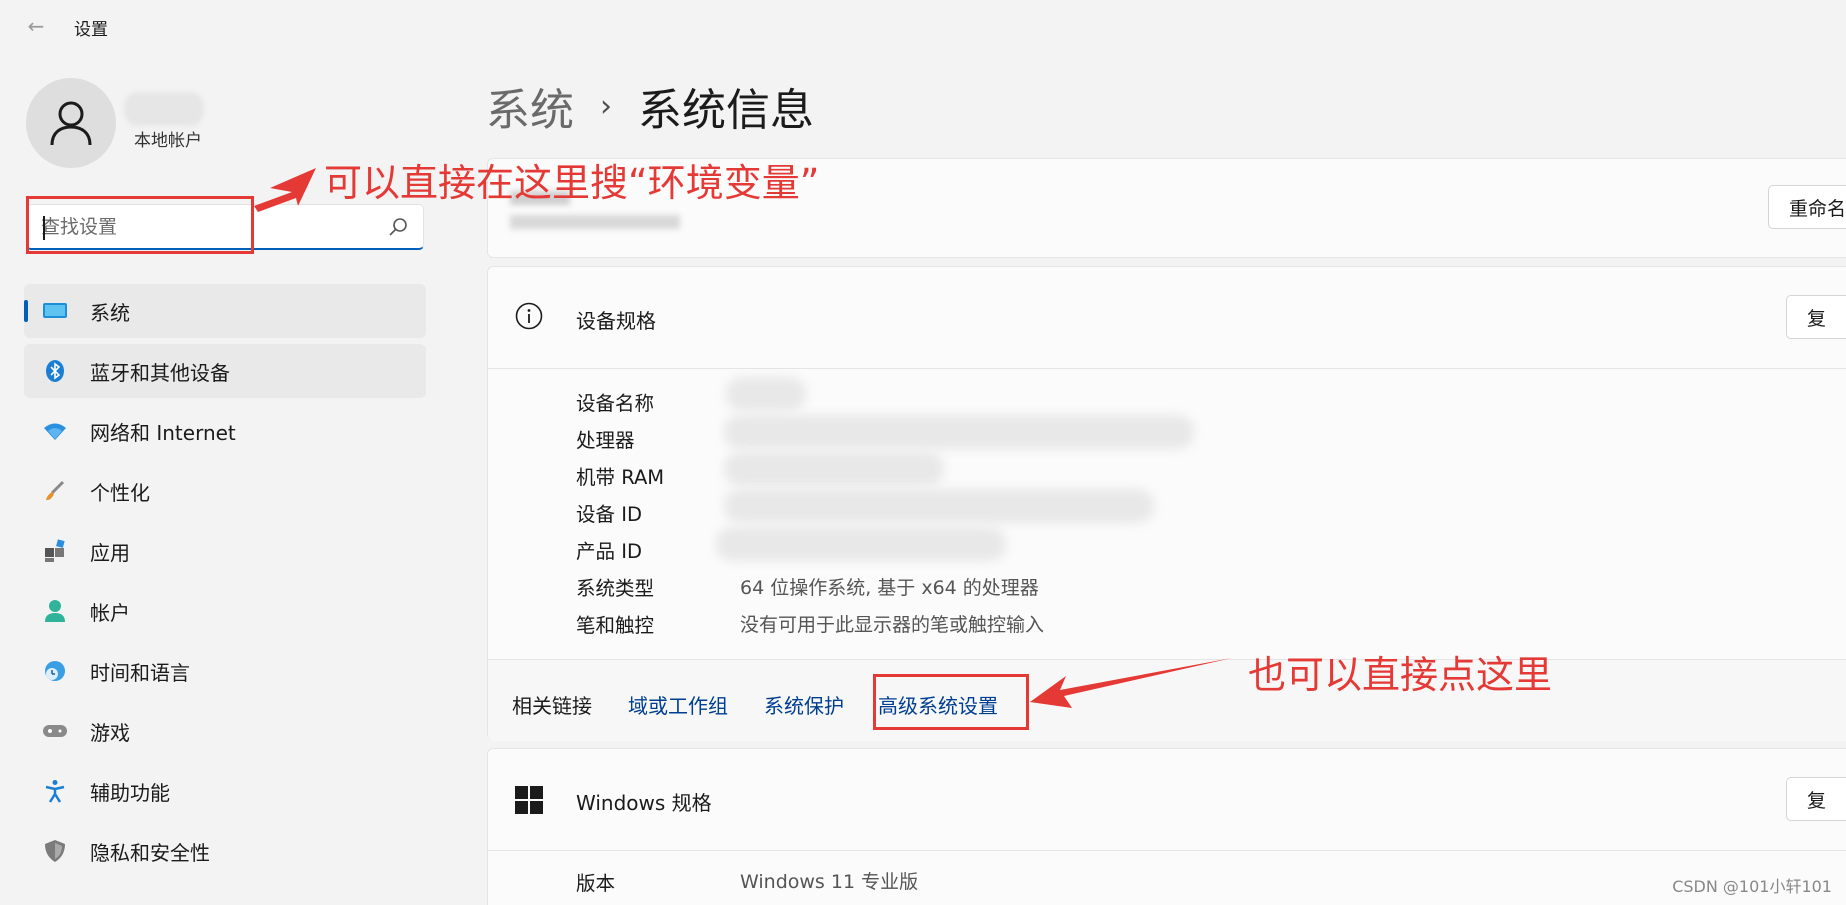  What do you see at coordinates (163, 432) in the screenshot?
I see `sidebar-item-label: 网络和 Internet` at bounding box center [163, 432].